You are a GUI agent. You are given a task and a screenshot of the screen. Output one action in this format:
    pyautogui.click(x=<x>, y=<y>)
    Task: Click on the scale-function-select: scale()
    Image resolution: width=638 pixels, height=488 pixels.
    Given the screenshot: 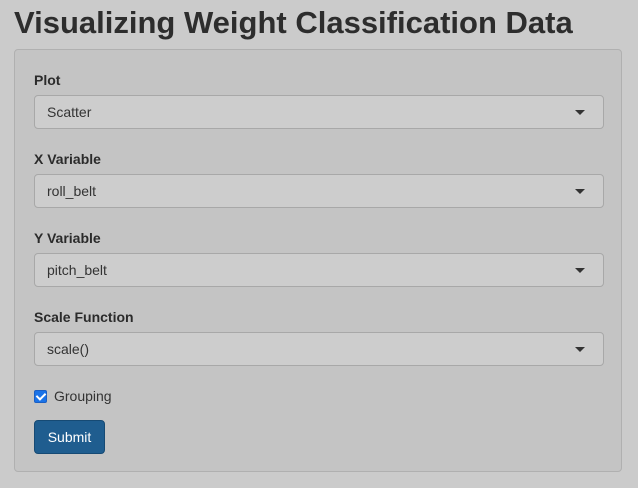 What is the action you would take?
    pyautogui.click(x=319, y=349)
    